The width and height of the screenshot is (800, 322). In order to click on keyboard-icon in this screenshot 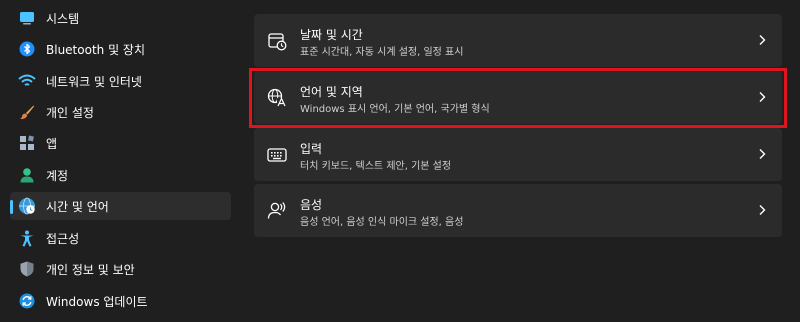, I will do `click(277, 155)`.